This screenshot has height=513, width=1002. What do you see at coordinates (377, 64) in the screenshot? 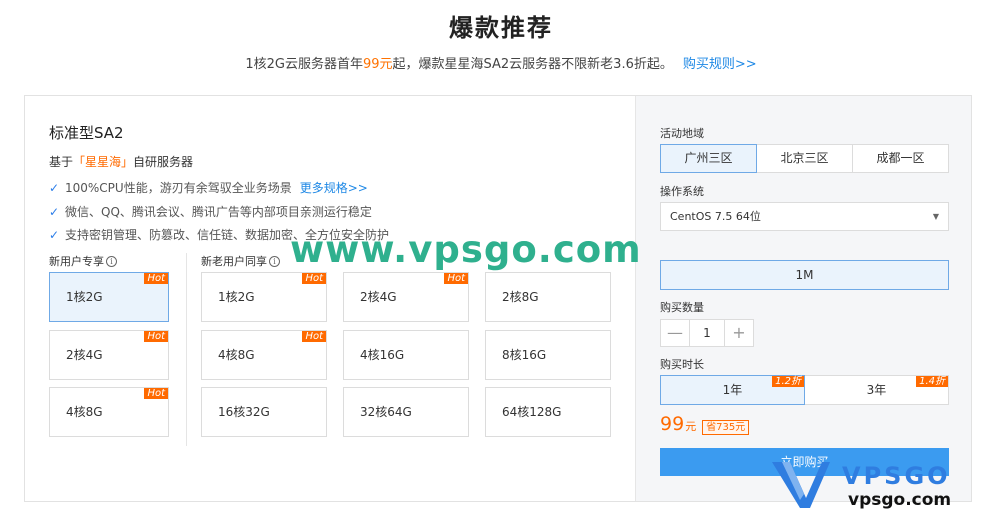
I see `subtitle-price: 99元` at bounding box center [377, 64].